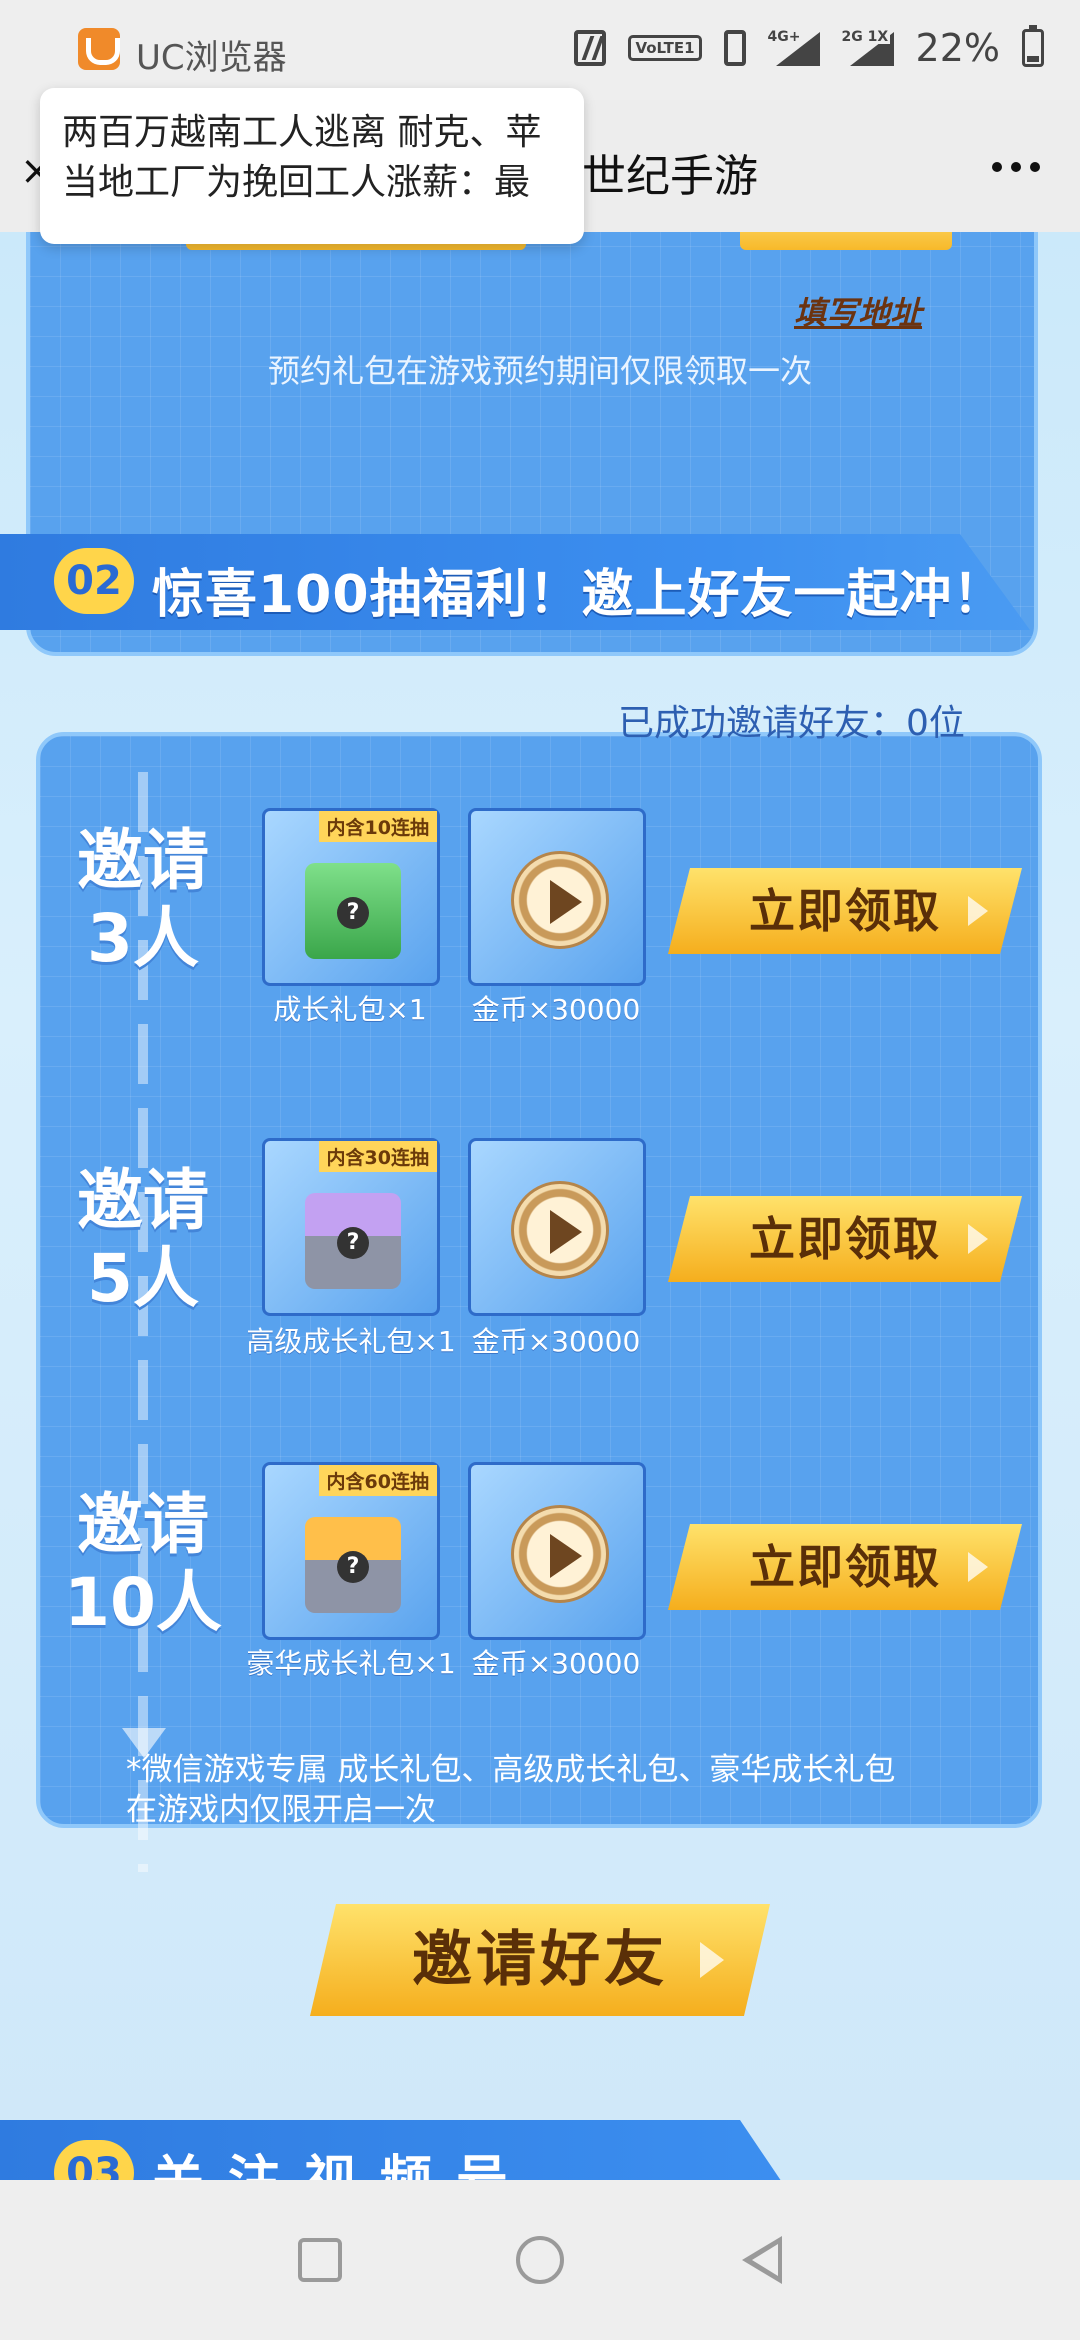 The height and width of the screenshot is (2340, 1080). What do you see at coordinates (353, 1241) in the screenshot?
I see `purple-chest-icon` at bounding box center [353, 1241].